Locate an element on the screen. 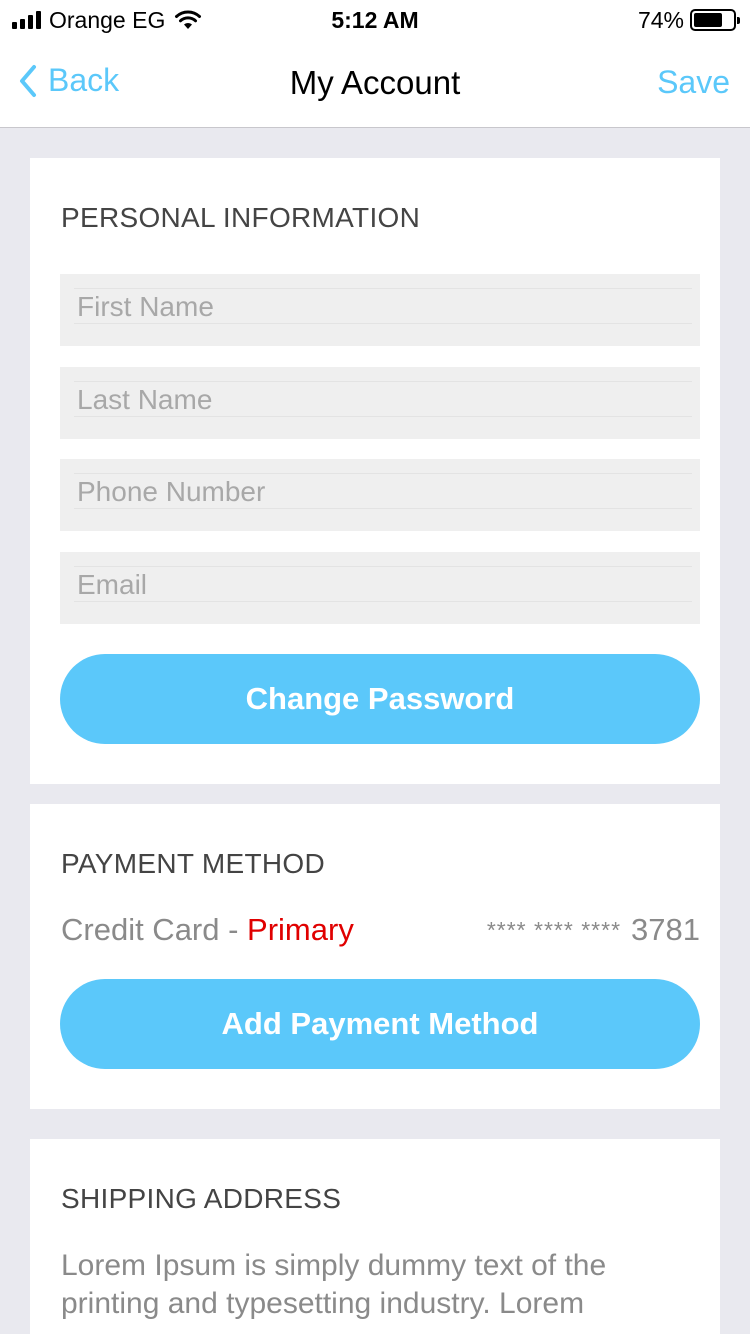 The height and width of the screenshot is (1334, 750). card-number: **** **** **** 3781 is located at coordinates (593, 930).